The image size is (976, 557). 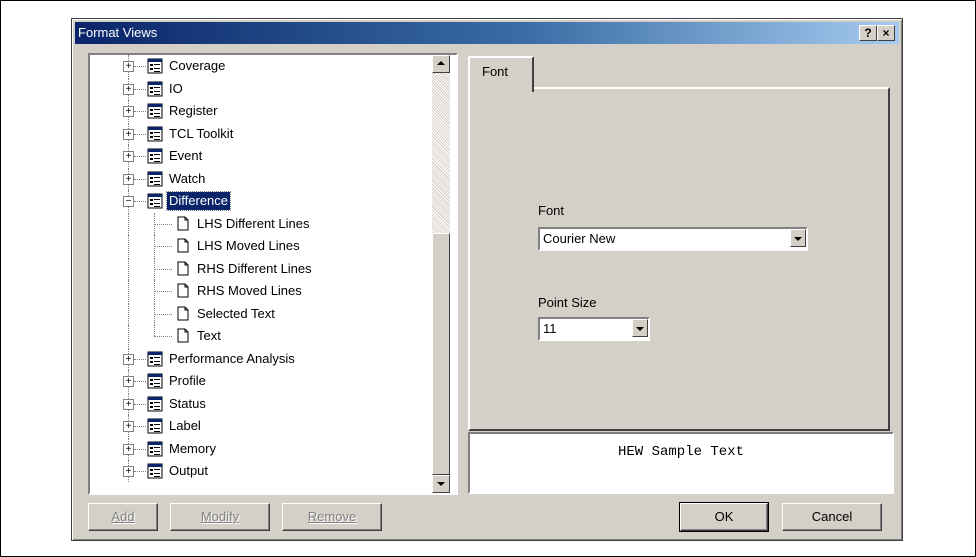 What do you see at coordinates (201, 133) in the screenshot?
I see `tree-item-label: TCL Toolkit` at bounding box center [201, 133].